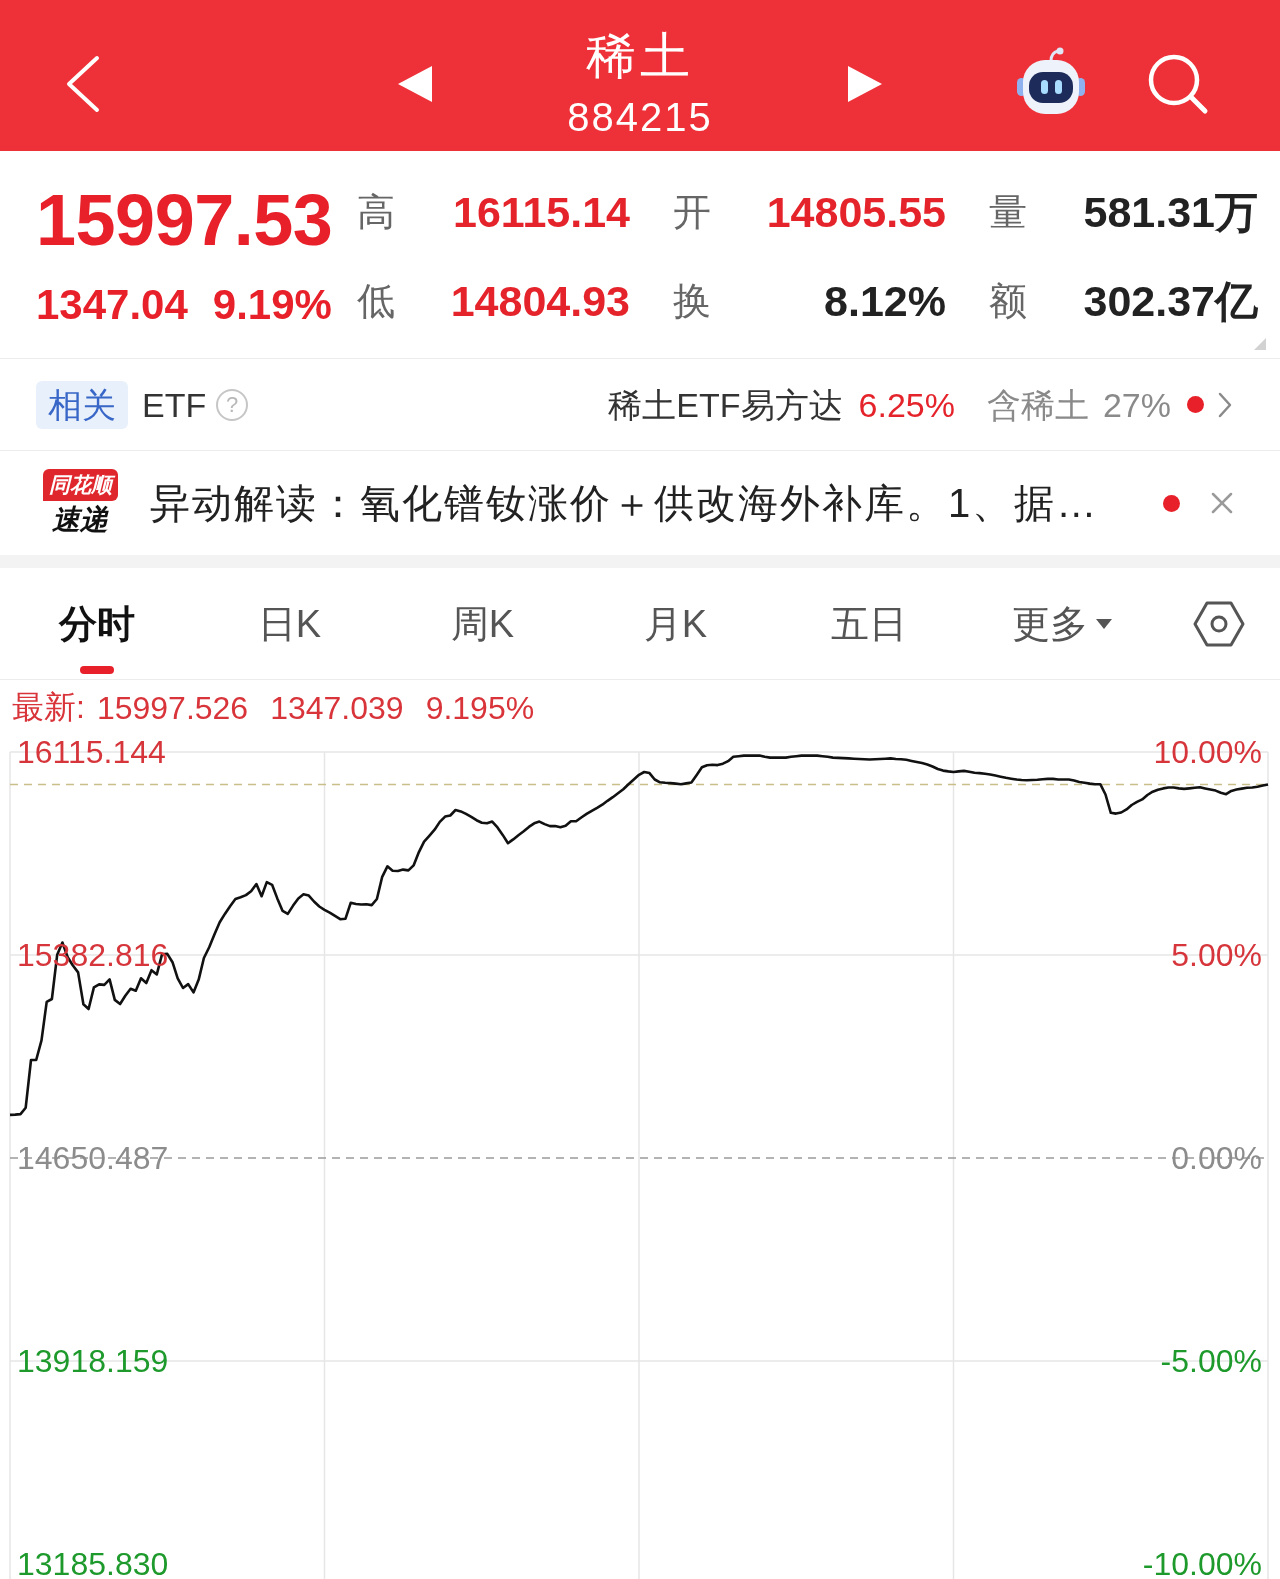 Image resolution: width=1280 pixels, height=1579 pixels. Describe the element at coordinates (692, 212) in the screenshot. I see `field-label: 开` at that location.